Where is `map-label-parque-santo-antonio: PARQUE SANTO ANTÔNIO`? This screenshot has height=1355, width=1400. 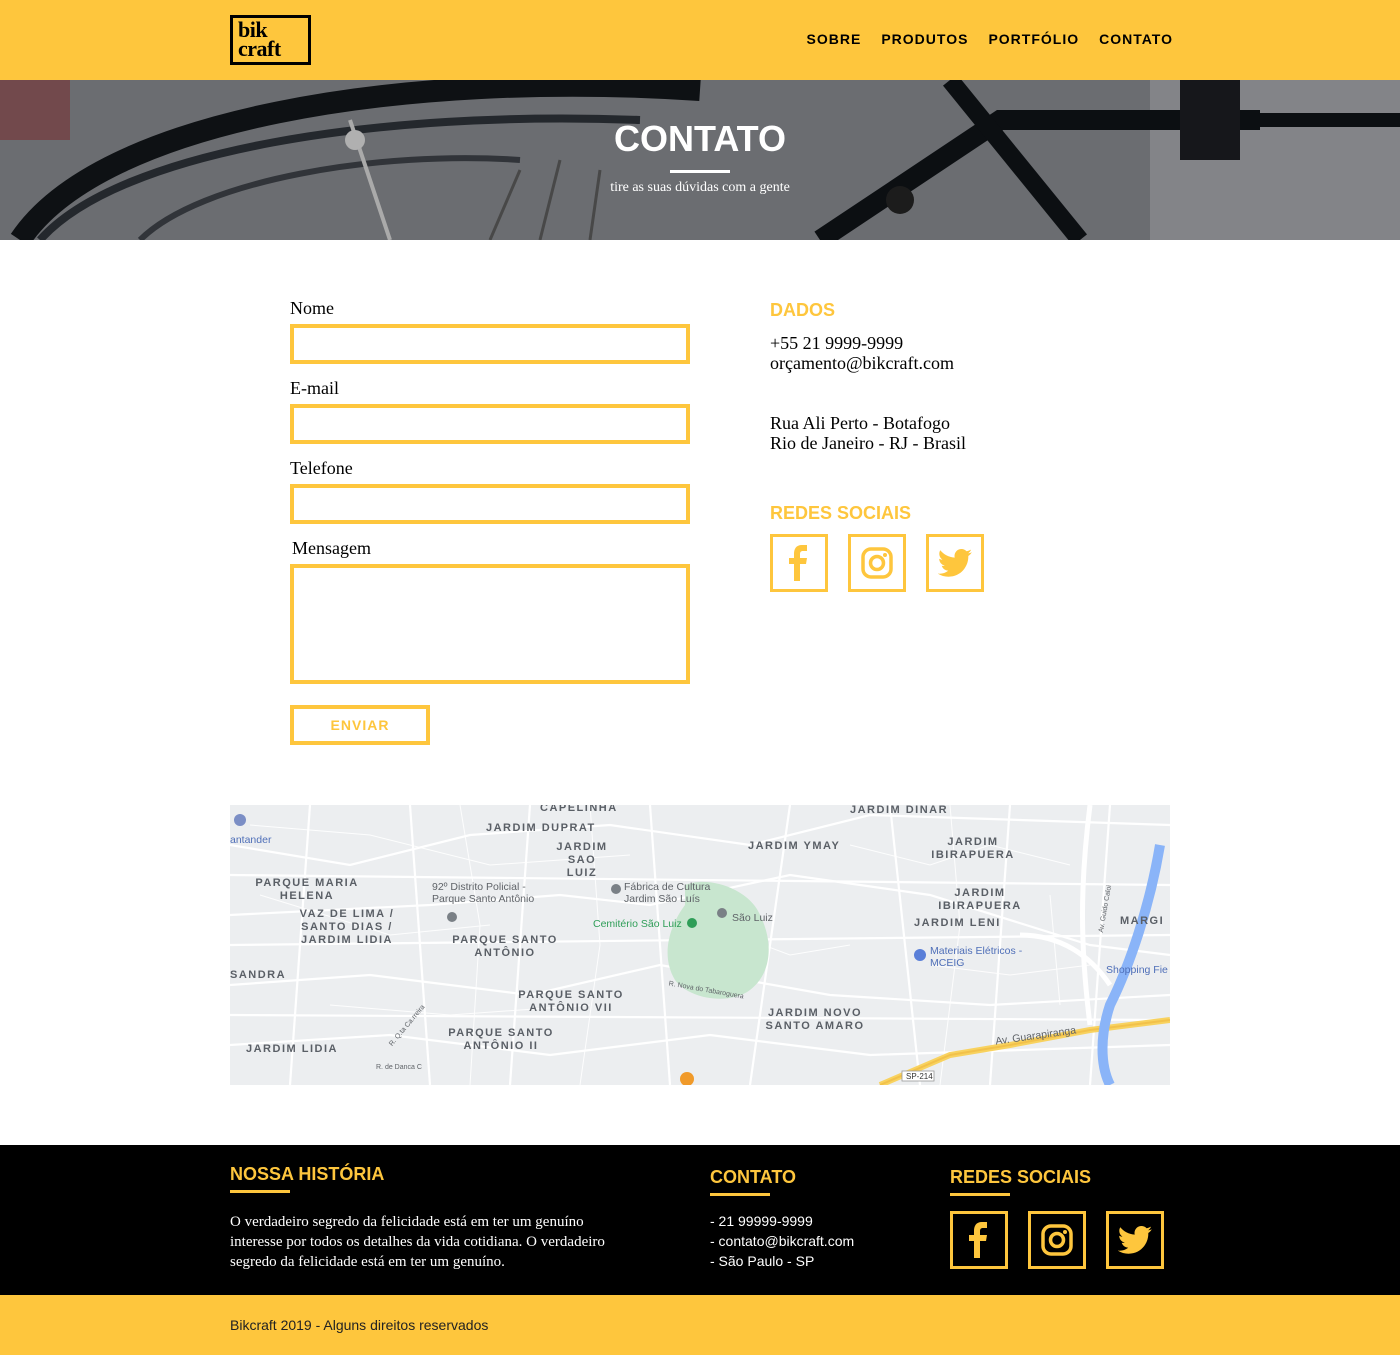 map-label-parque-santo-antonio: PARQUE SANTO ANTÔNIO is located at coordinates (505, 946).